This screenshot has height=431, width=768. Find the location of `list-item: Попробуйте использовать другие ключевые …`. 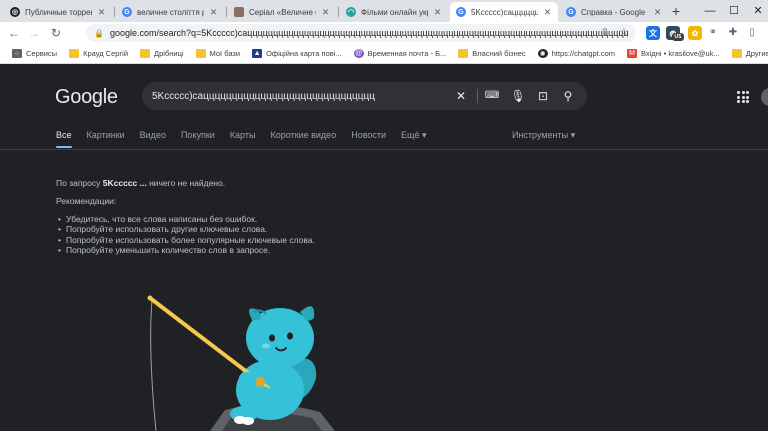

list-item: Попробуйте использовать другие ключевые … is located at coordinates (185, 229).